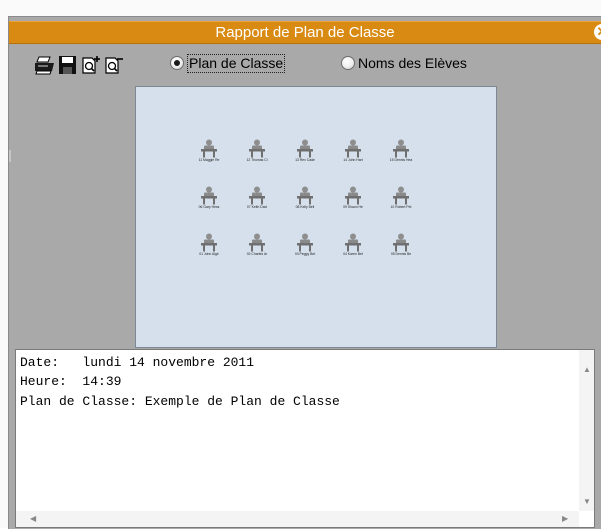 The image size is (601, 529). I want to click on vertical-scrollbar: ▲ ▼, so click(586, 430).